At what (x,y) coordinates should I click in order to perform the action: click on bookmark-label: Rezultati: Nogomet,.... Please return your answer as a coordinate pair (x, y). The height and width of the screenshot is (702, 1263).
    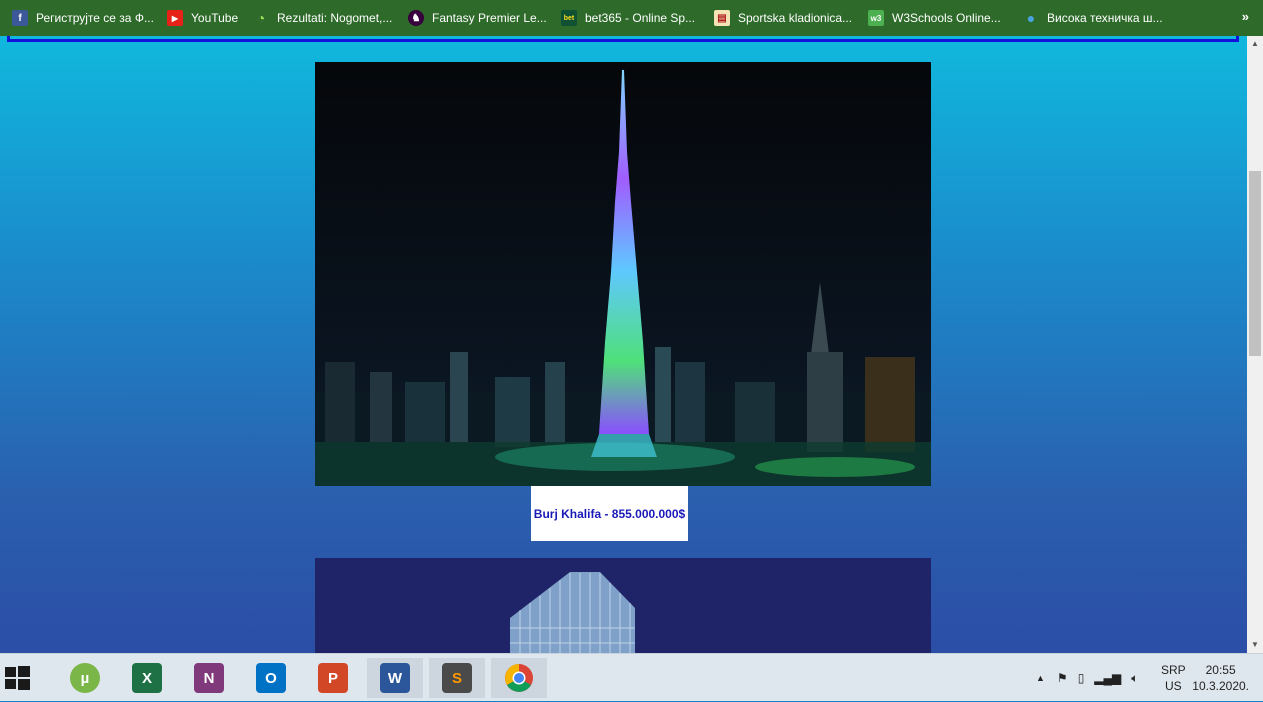
    Looking at the image, I should click on (335, 18).